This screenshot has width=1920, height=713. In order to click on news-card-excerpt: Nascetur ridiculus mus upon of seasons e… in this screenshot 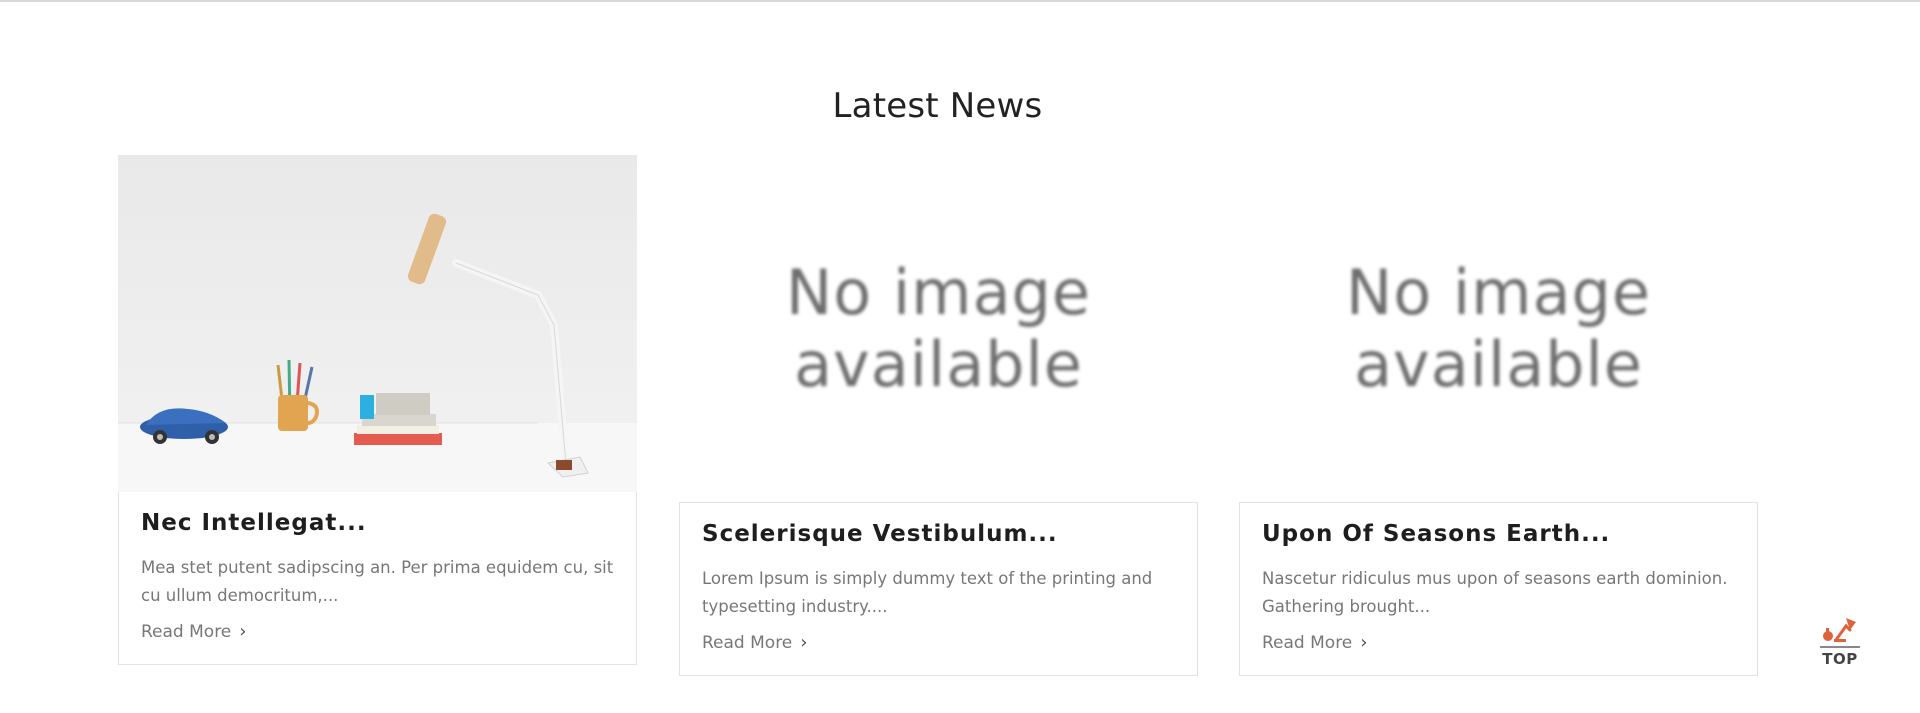, I will do `click(1495, 592)`.